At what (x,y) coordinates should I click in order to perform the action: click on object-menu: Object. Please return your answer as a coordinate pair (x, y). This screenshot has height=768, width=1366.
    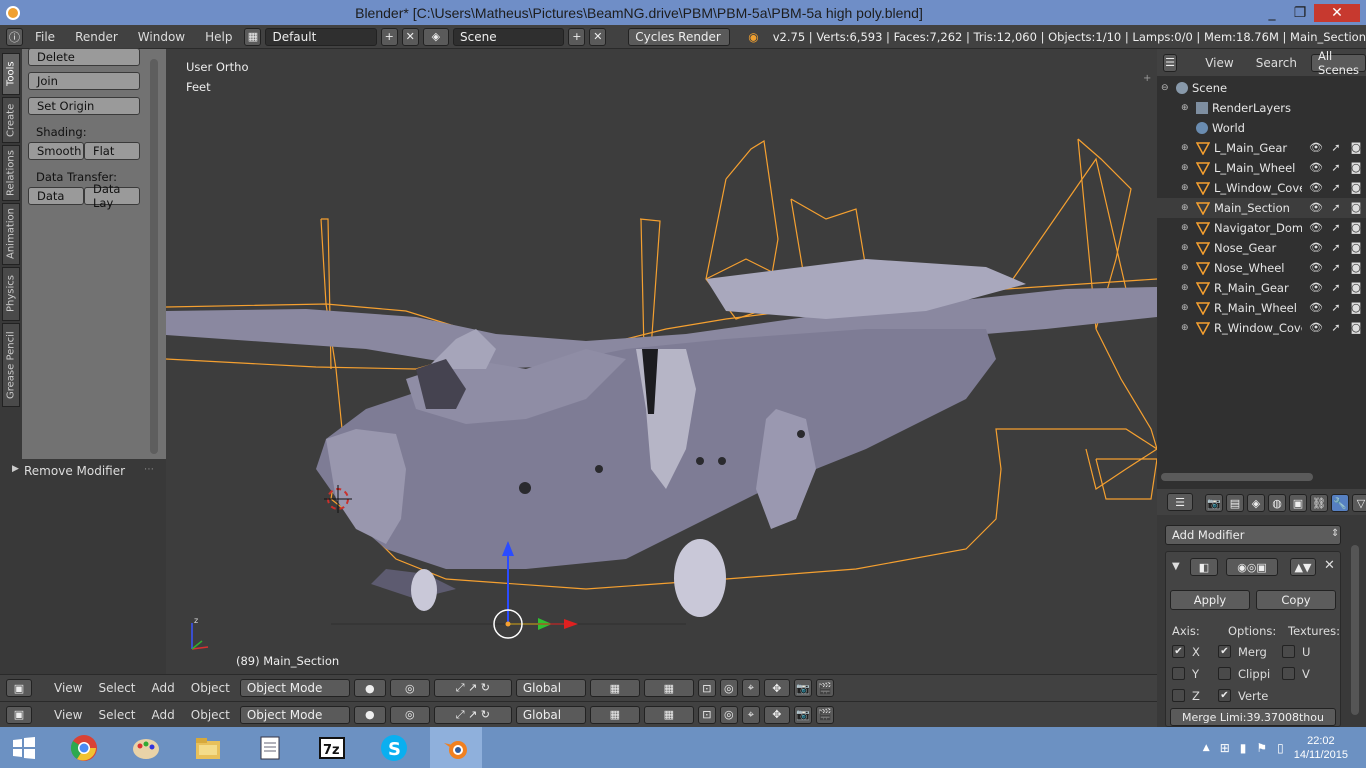
    Looking at the image, I should click on (210, 688).